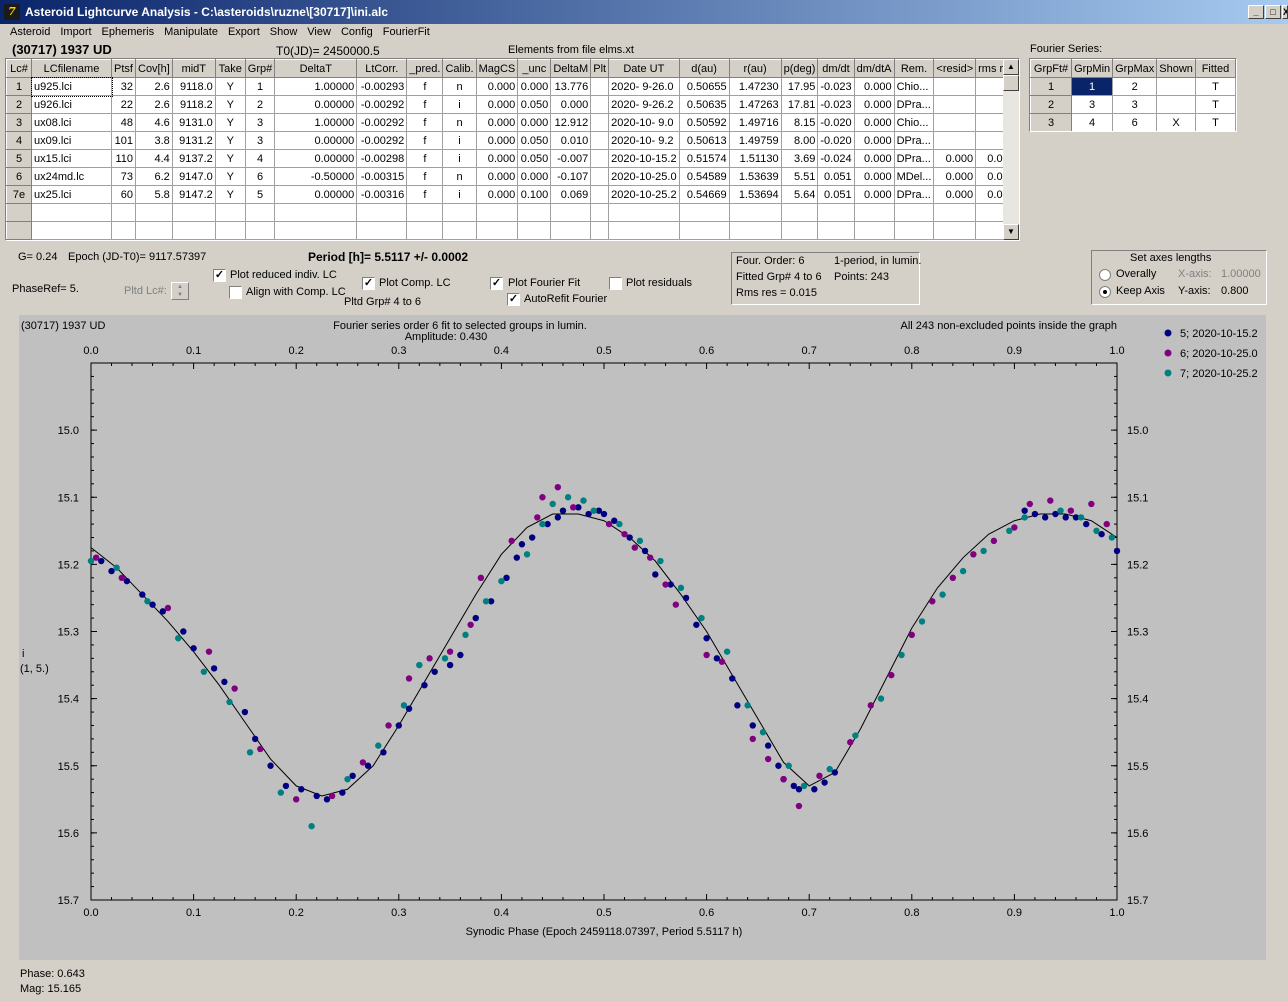 This screenshot has width=1288, height=1002. Describe the element at coordinates (1133, 122) in the screenshot. I see `table-row: 346XT` at that location.